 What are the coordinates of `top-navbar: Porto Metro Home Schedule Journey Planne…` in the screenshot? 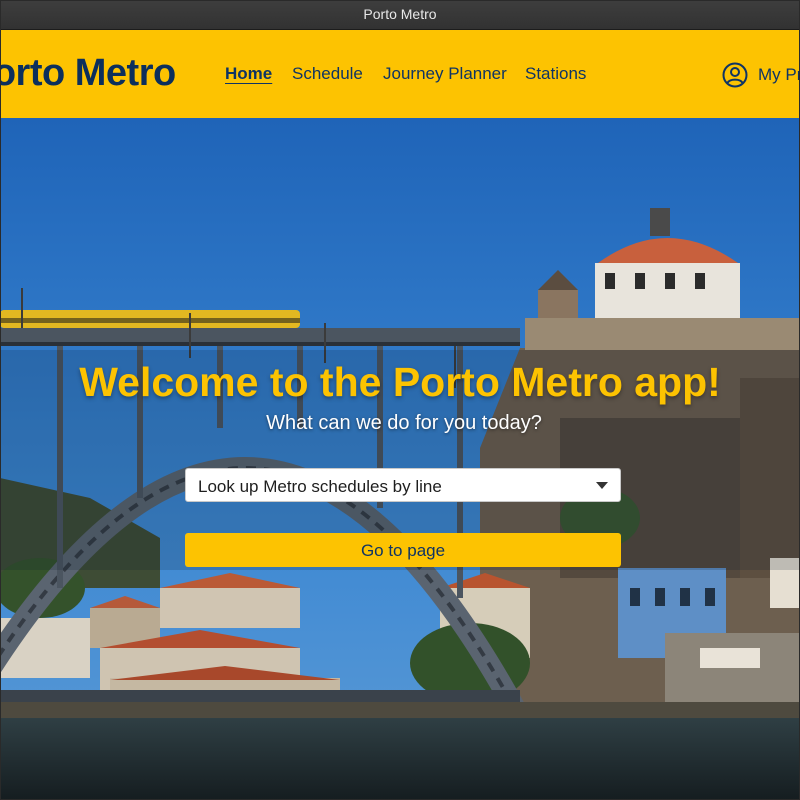 It's located at (400, 74).